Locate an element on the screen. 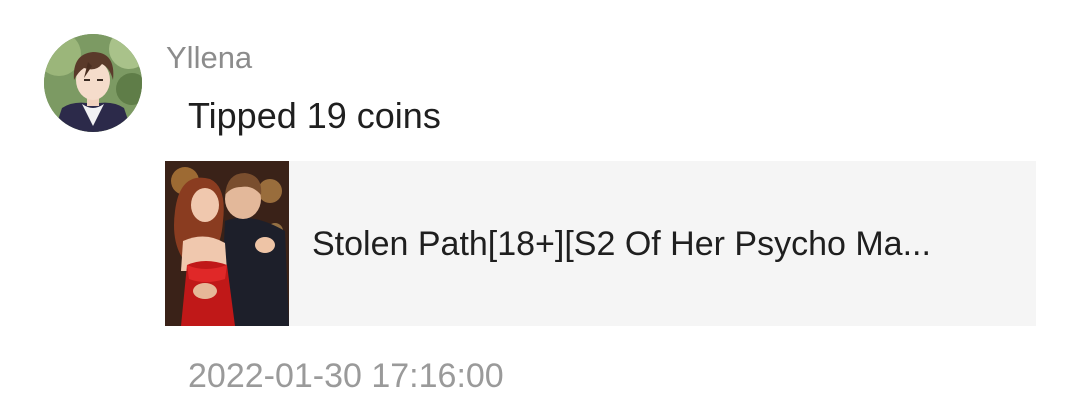 The height and width of the screenshot is (420, 1080). book-cover-image is located at coordinates (227, 243).